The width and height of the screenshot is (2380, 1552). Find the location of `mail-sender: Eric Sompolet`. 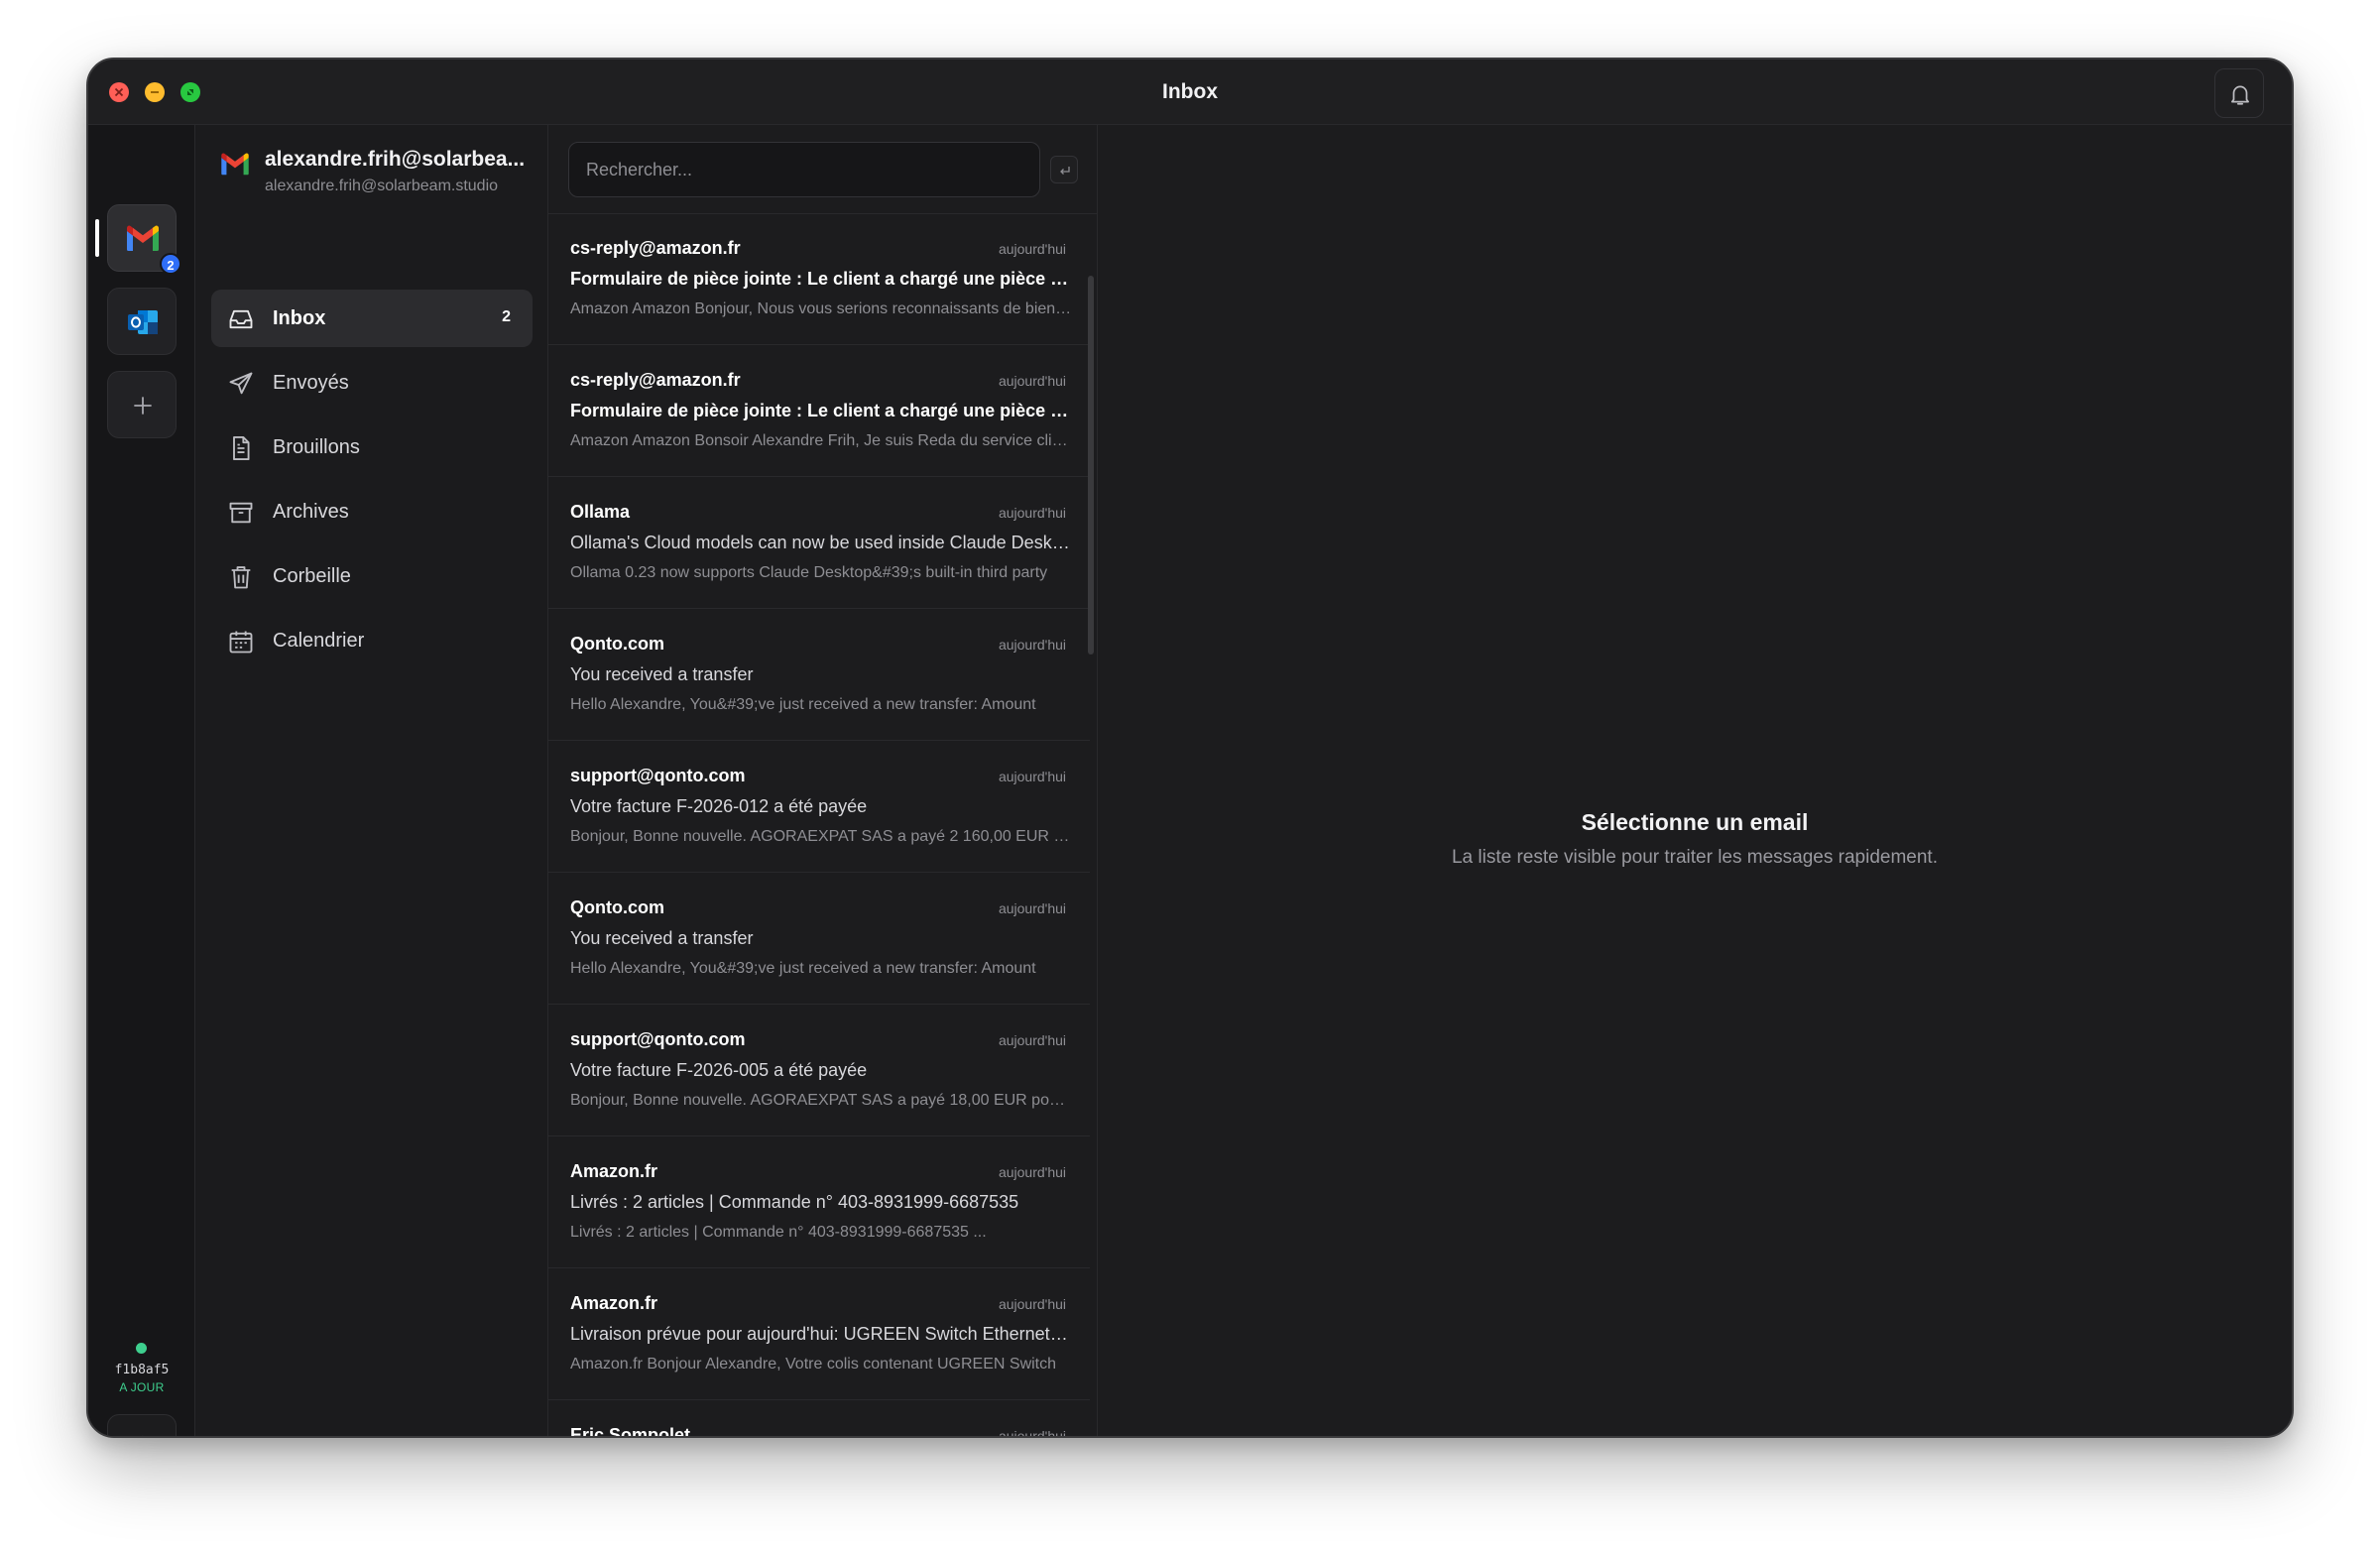

mail-sender: Eric Sompolet is located at coordinates (630, 1430).